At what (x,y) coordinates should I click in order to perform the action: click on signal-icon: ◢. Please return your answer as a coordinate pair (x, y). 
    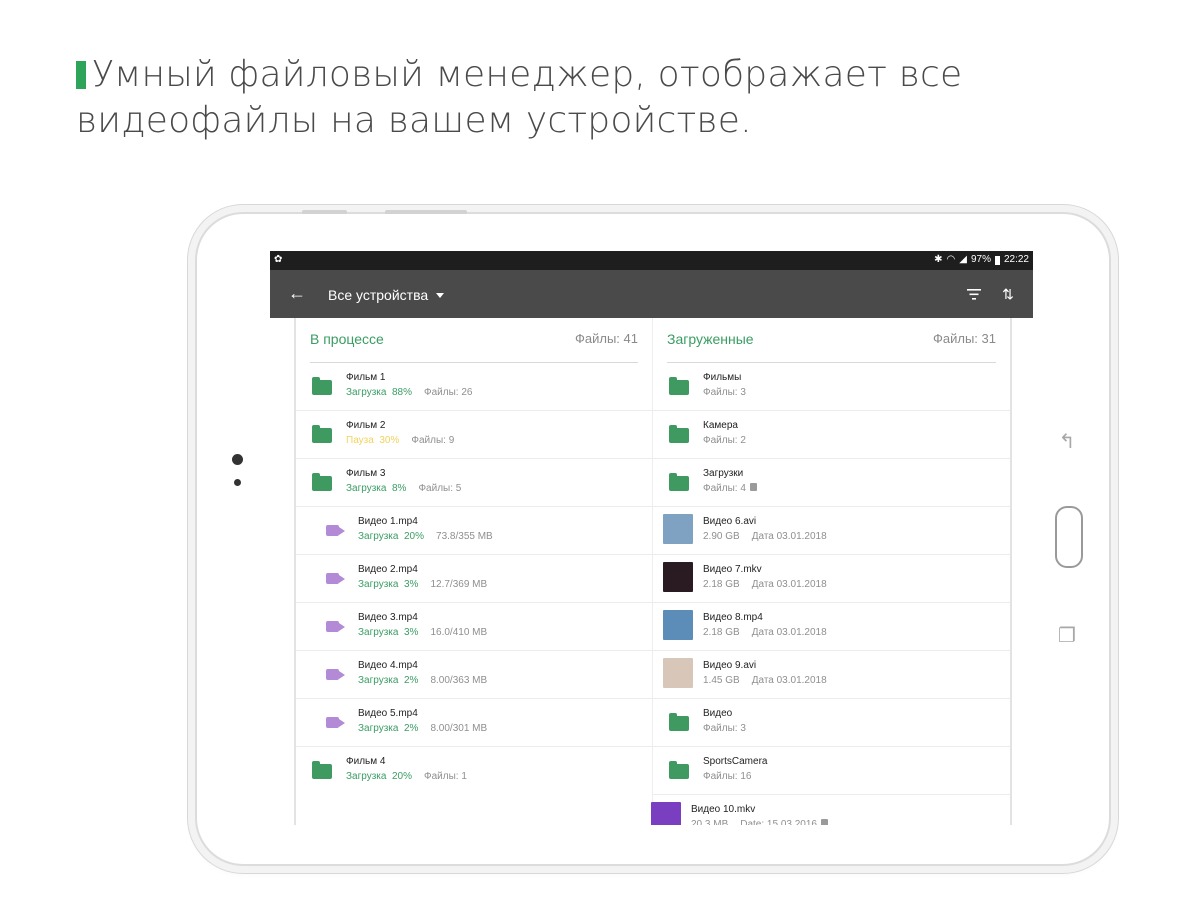
    Looking at the image, I should click on (963, 259).